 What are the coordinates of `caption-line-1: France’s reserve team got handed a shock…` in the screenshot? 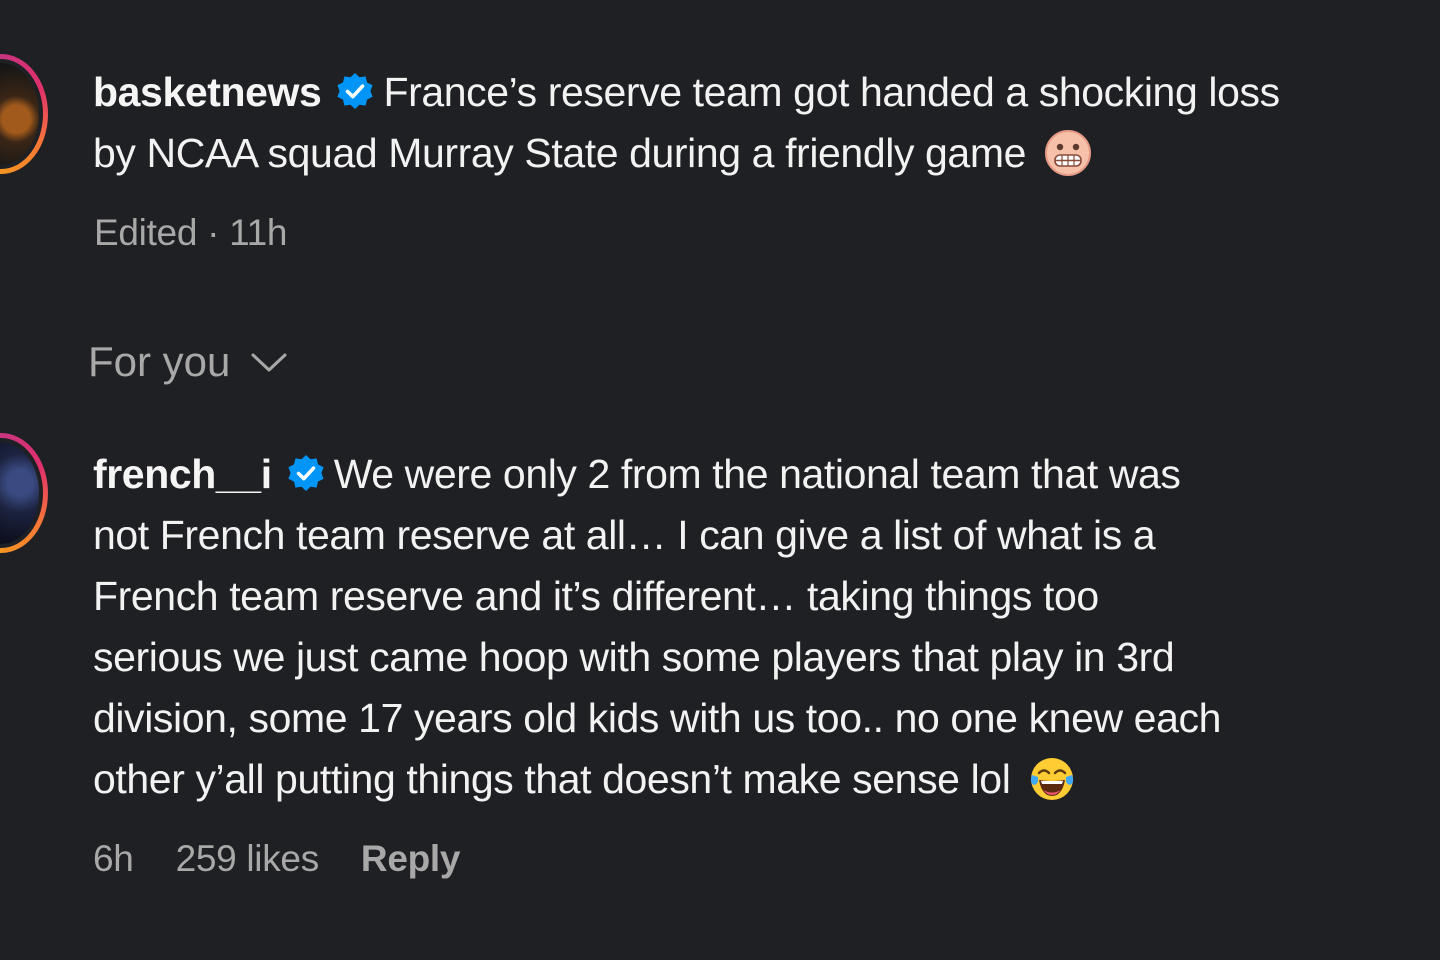 It's located at (831, 92).